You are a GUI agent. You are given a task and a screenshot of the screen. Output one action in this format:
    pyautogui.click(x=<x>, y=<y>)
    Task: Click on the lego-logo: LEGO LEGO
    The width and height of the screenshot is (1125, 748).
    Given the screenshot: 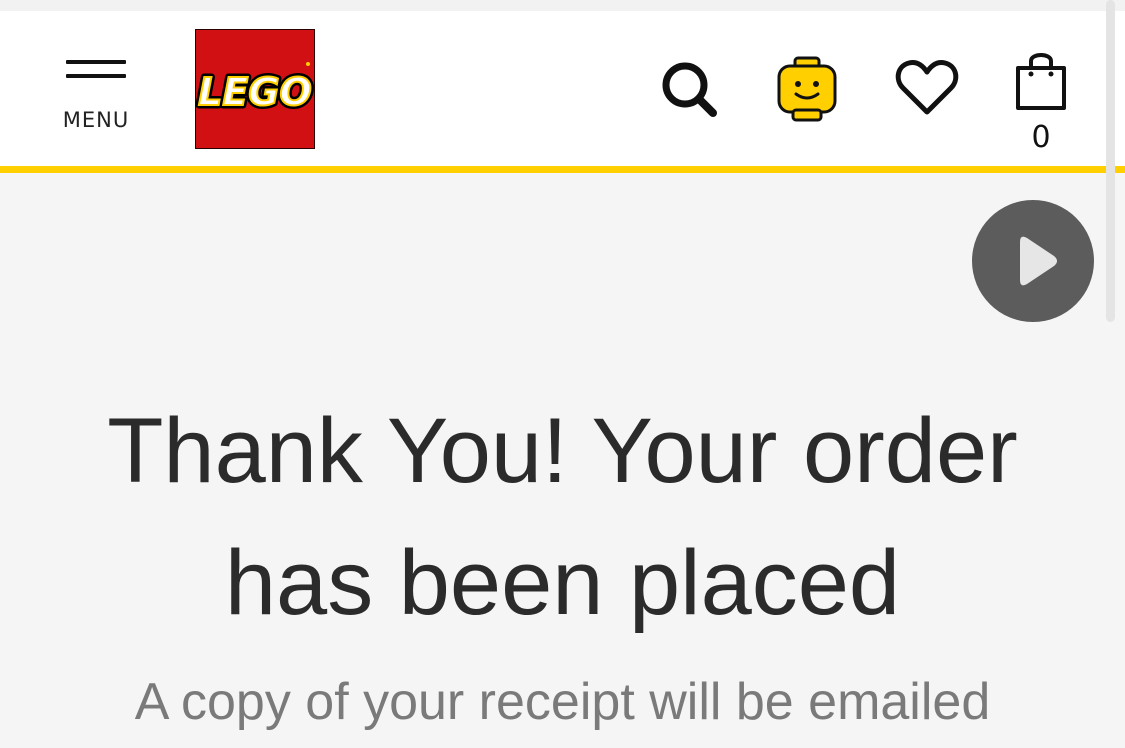 What is the action you would take?
    pyautogui.click(x=255, y=89)
    